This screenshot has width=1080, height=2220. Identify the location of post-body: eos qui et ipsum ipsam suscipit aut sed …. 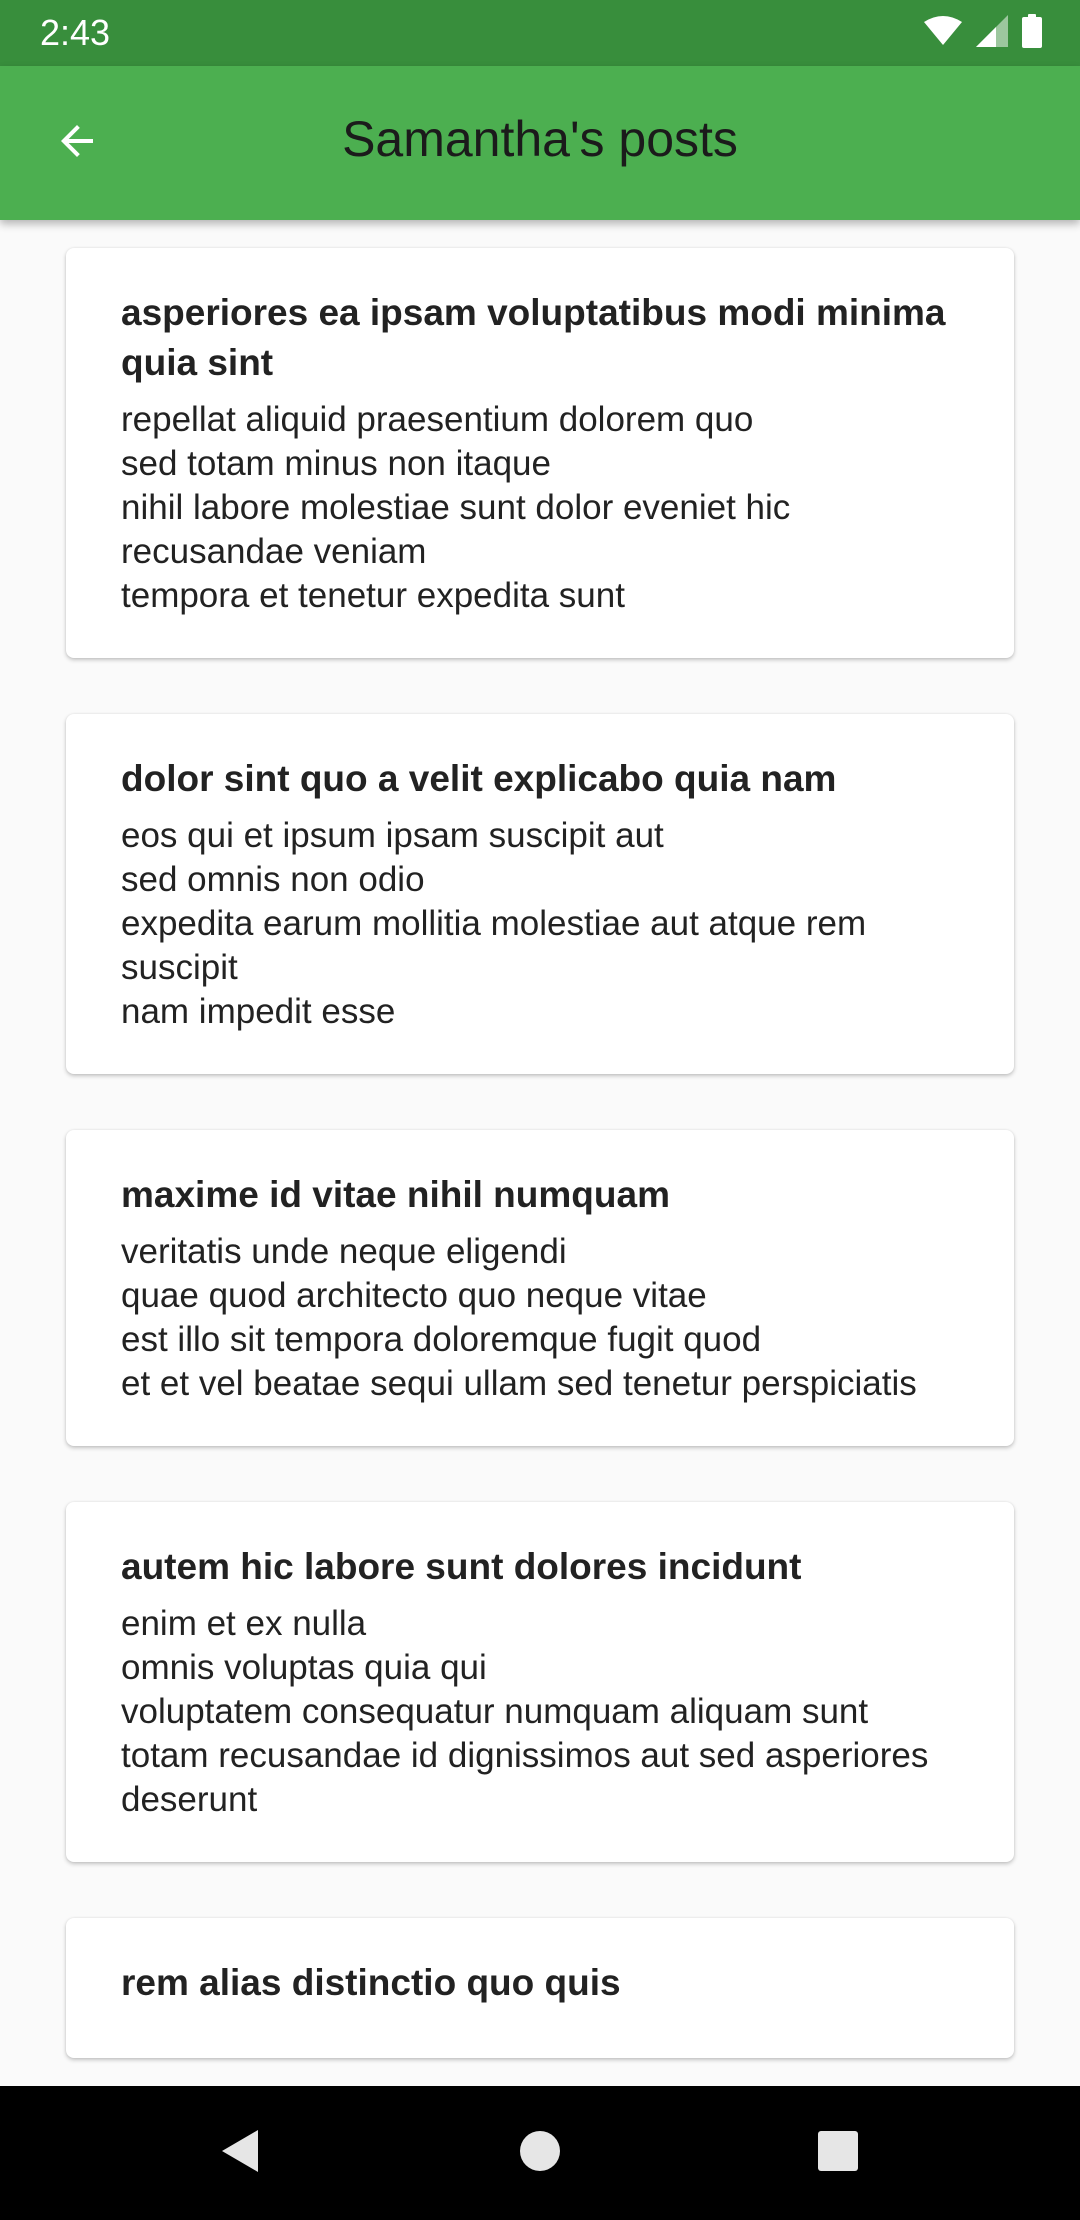
(494, 923).